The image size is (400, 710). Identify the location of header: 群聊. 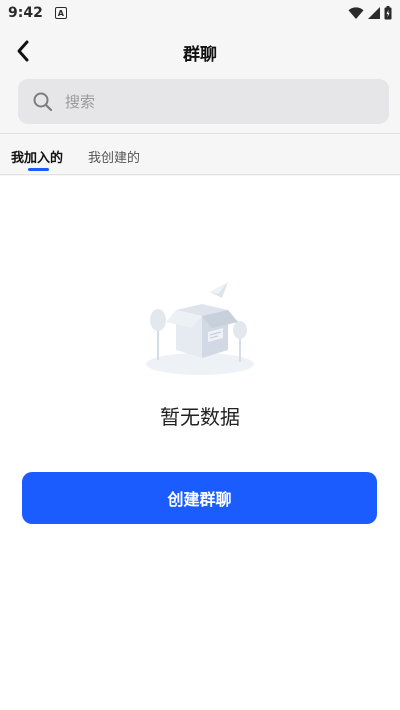
(200, 51).